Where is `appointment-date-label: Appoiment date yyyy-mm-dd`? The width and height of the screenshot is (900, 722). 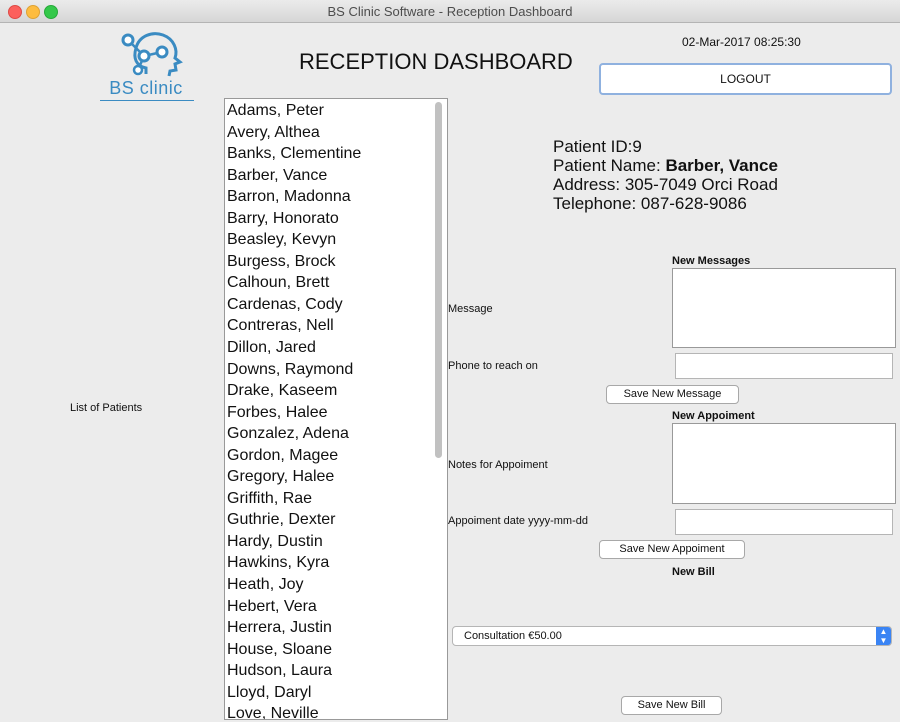 appointment-date-label: Appoiment date yyyy-mm-dd is located at coordinates (518, 521).